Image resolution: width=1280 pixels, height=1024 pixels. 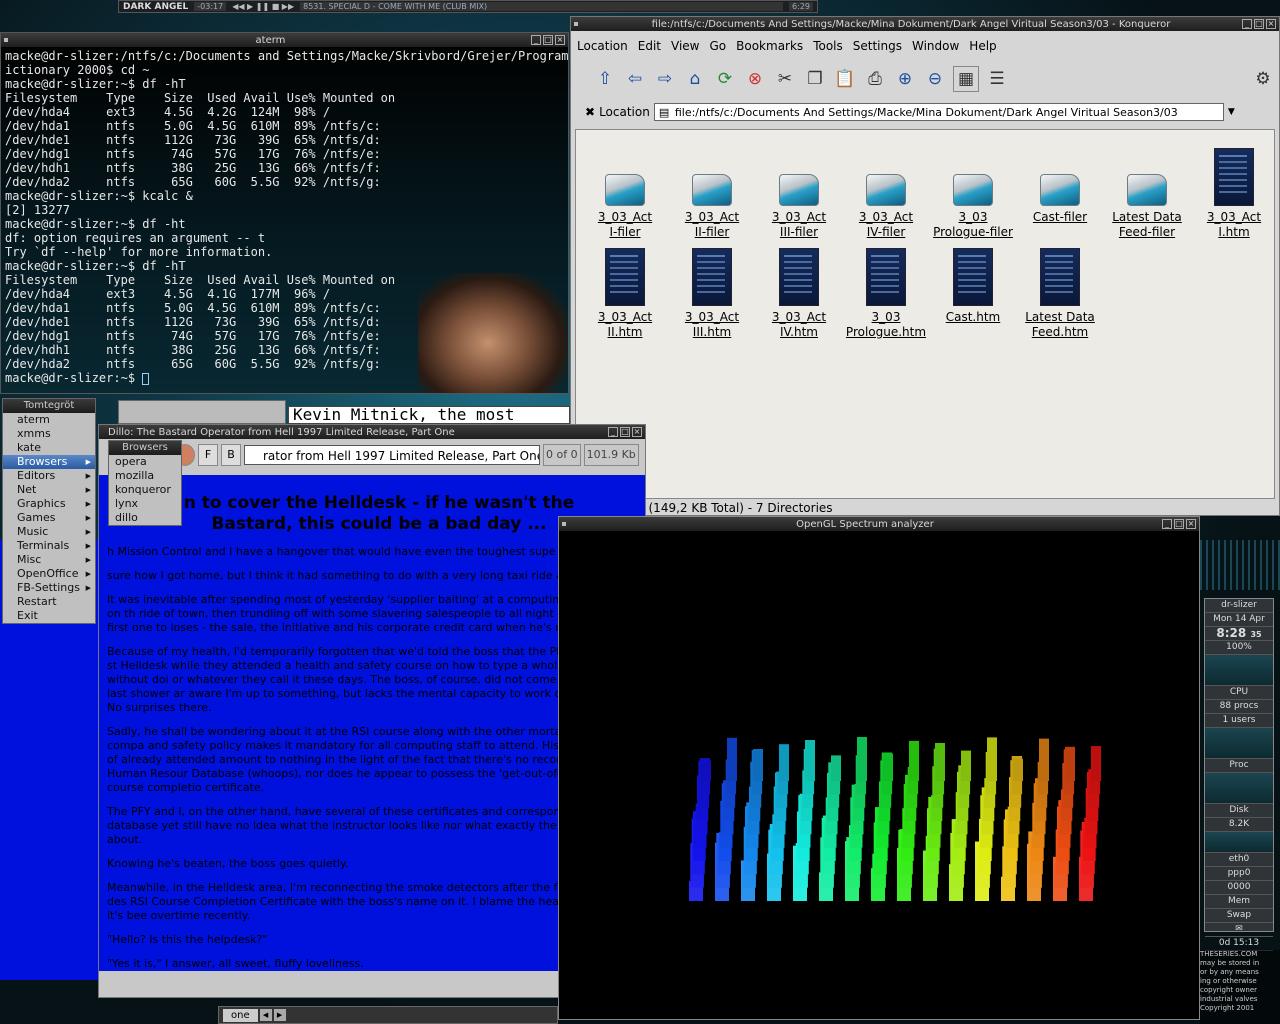 I want to click on background-window, so click(x=202, y=412).